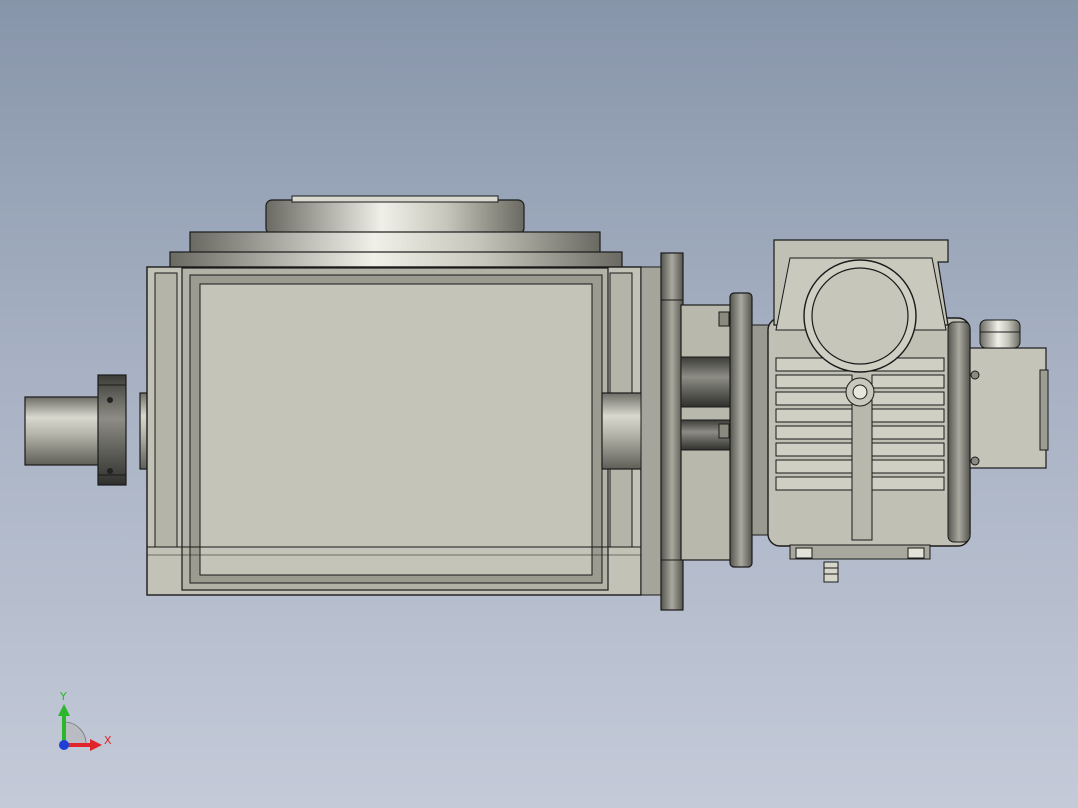 This screenshot has width=1078, height=808. I want to click on adapter-housing, so click(707, 432).